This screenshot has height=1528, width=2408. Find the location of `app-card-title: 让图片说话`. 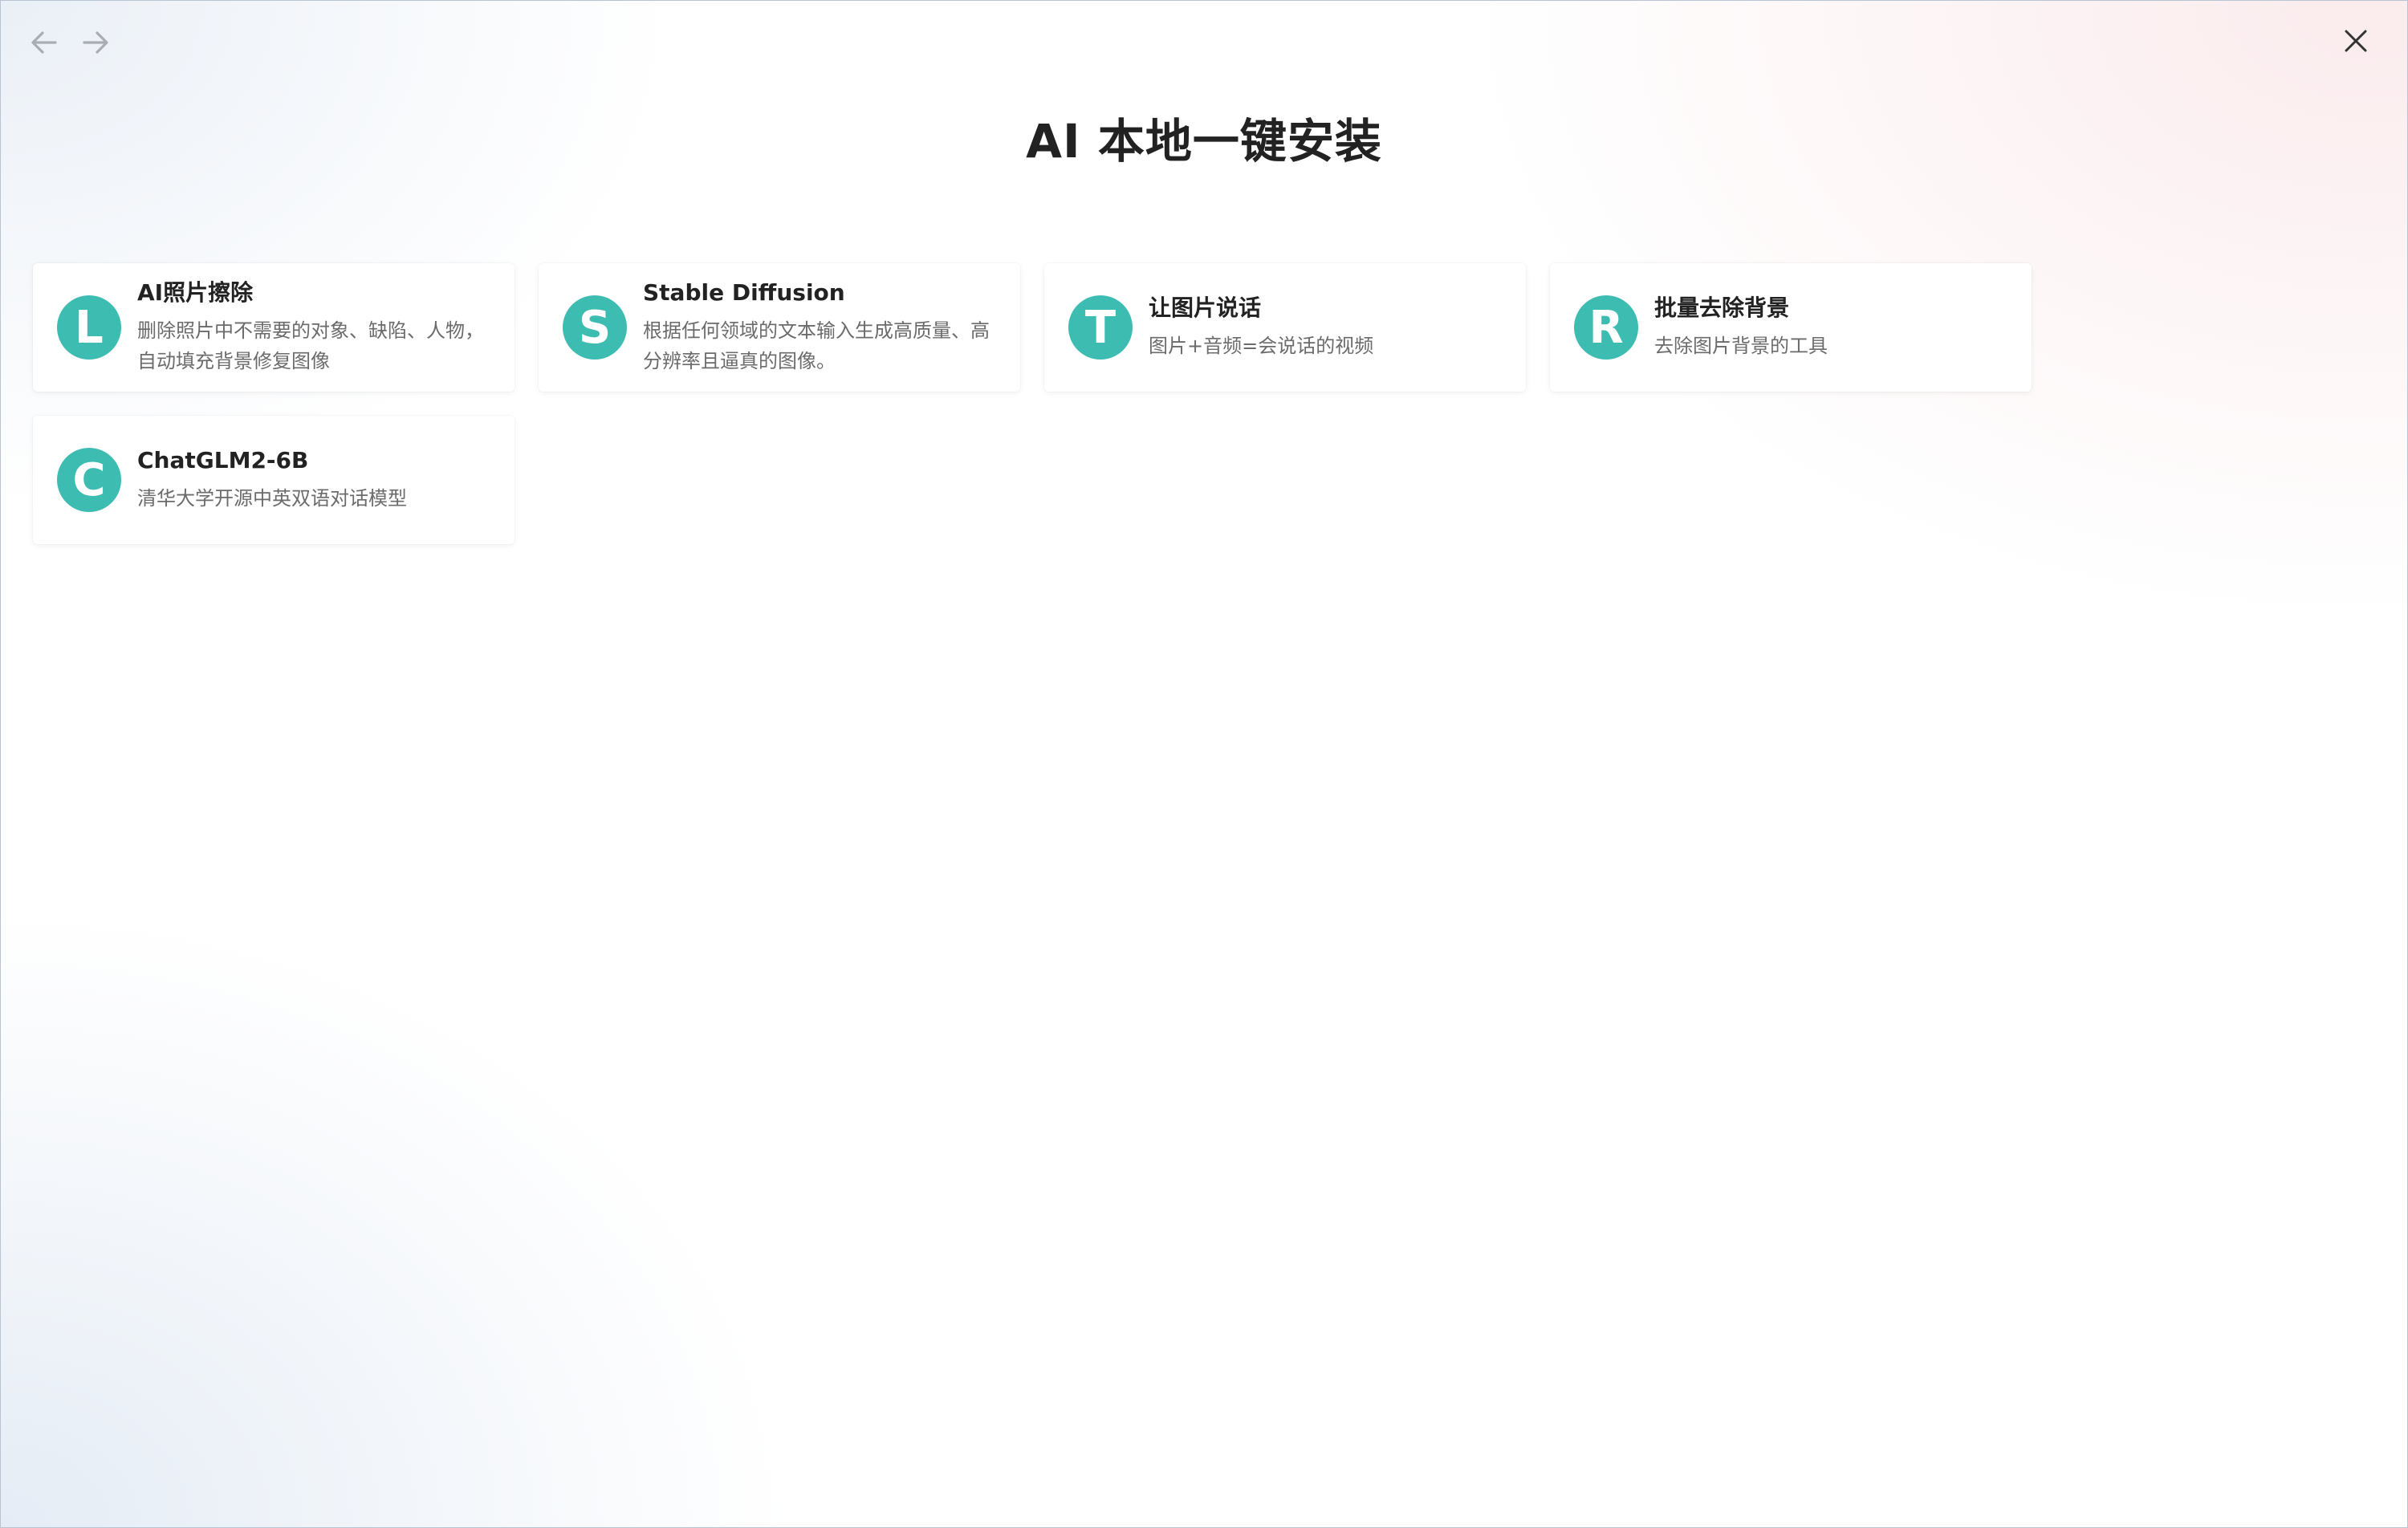

app-card-title: 让图片说话 is located at coordinates (1205, 308).